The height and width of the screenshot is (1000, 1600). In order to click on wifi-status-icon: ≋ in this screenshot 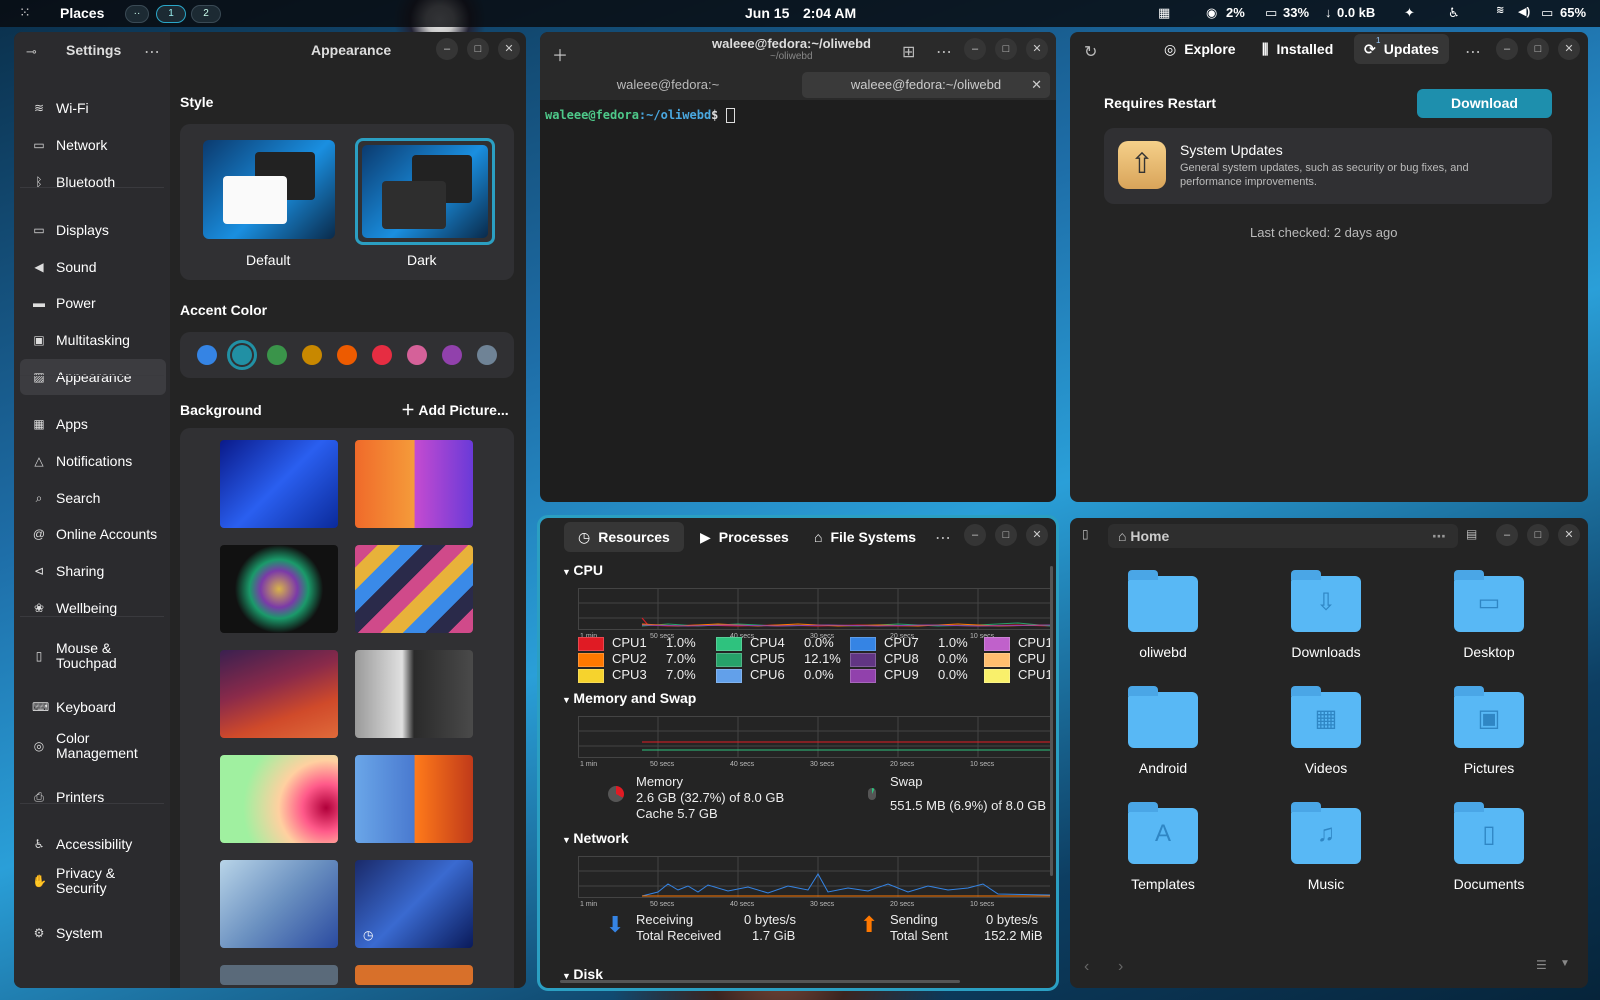, I will do `click(1500, 10)`.